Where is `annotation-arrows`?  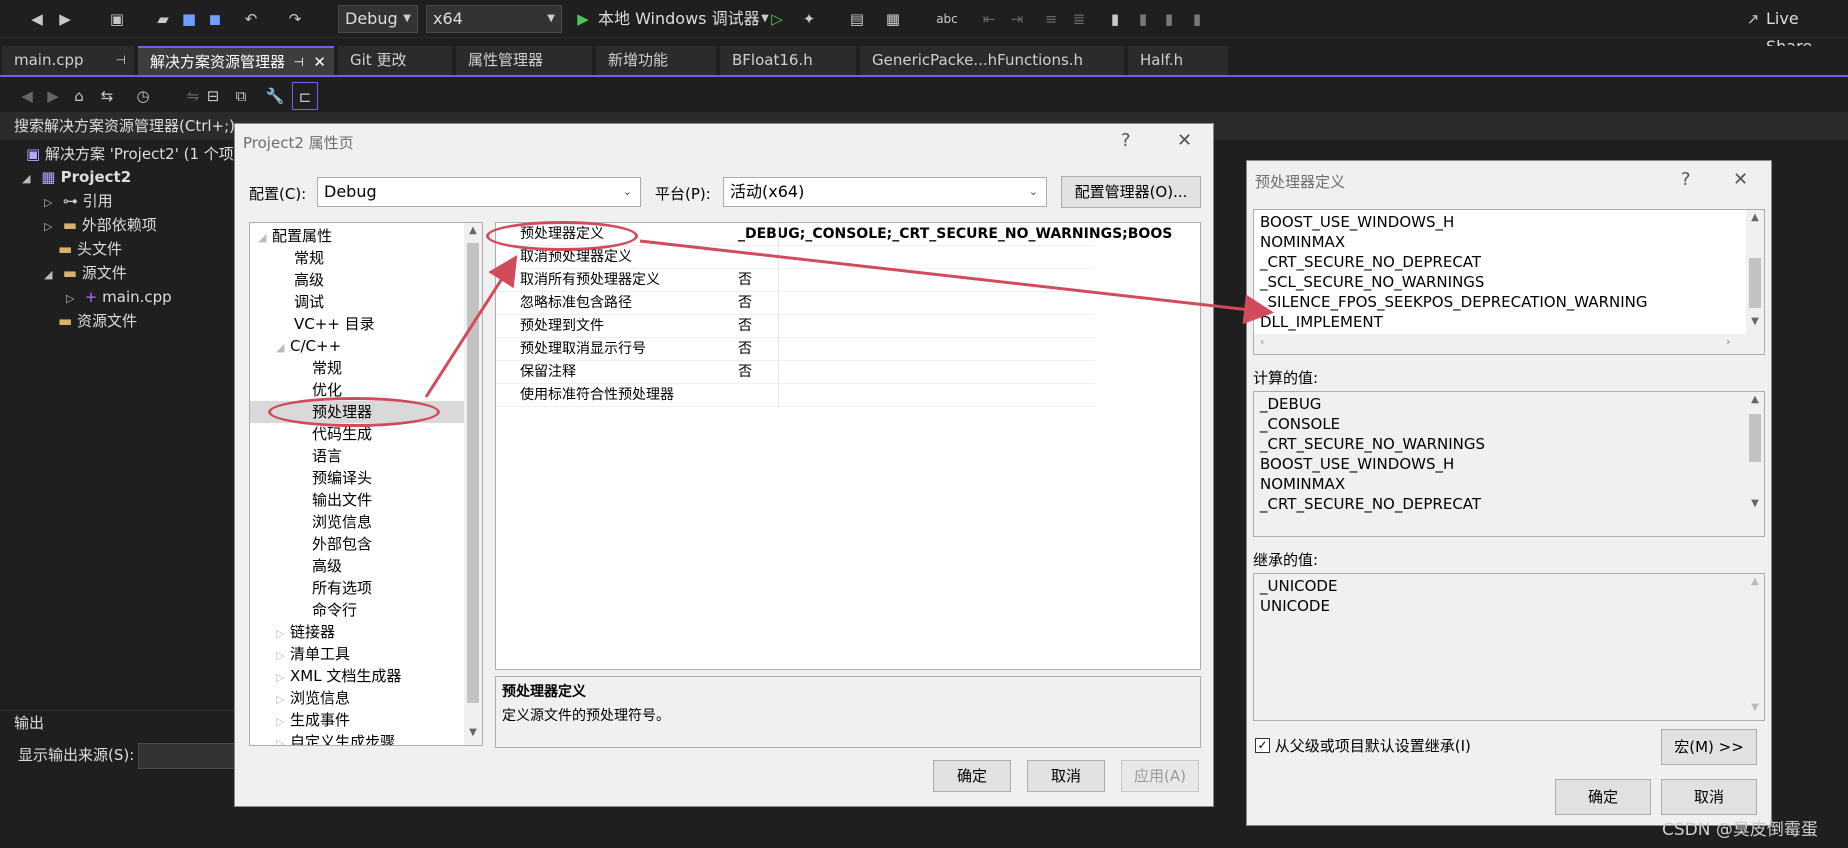
annotation-arrows is located at coordinates (849, 318).